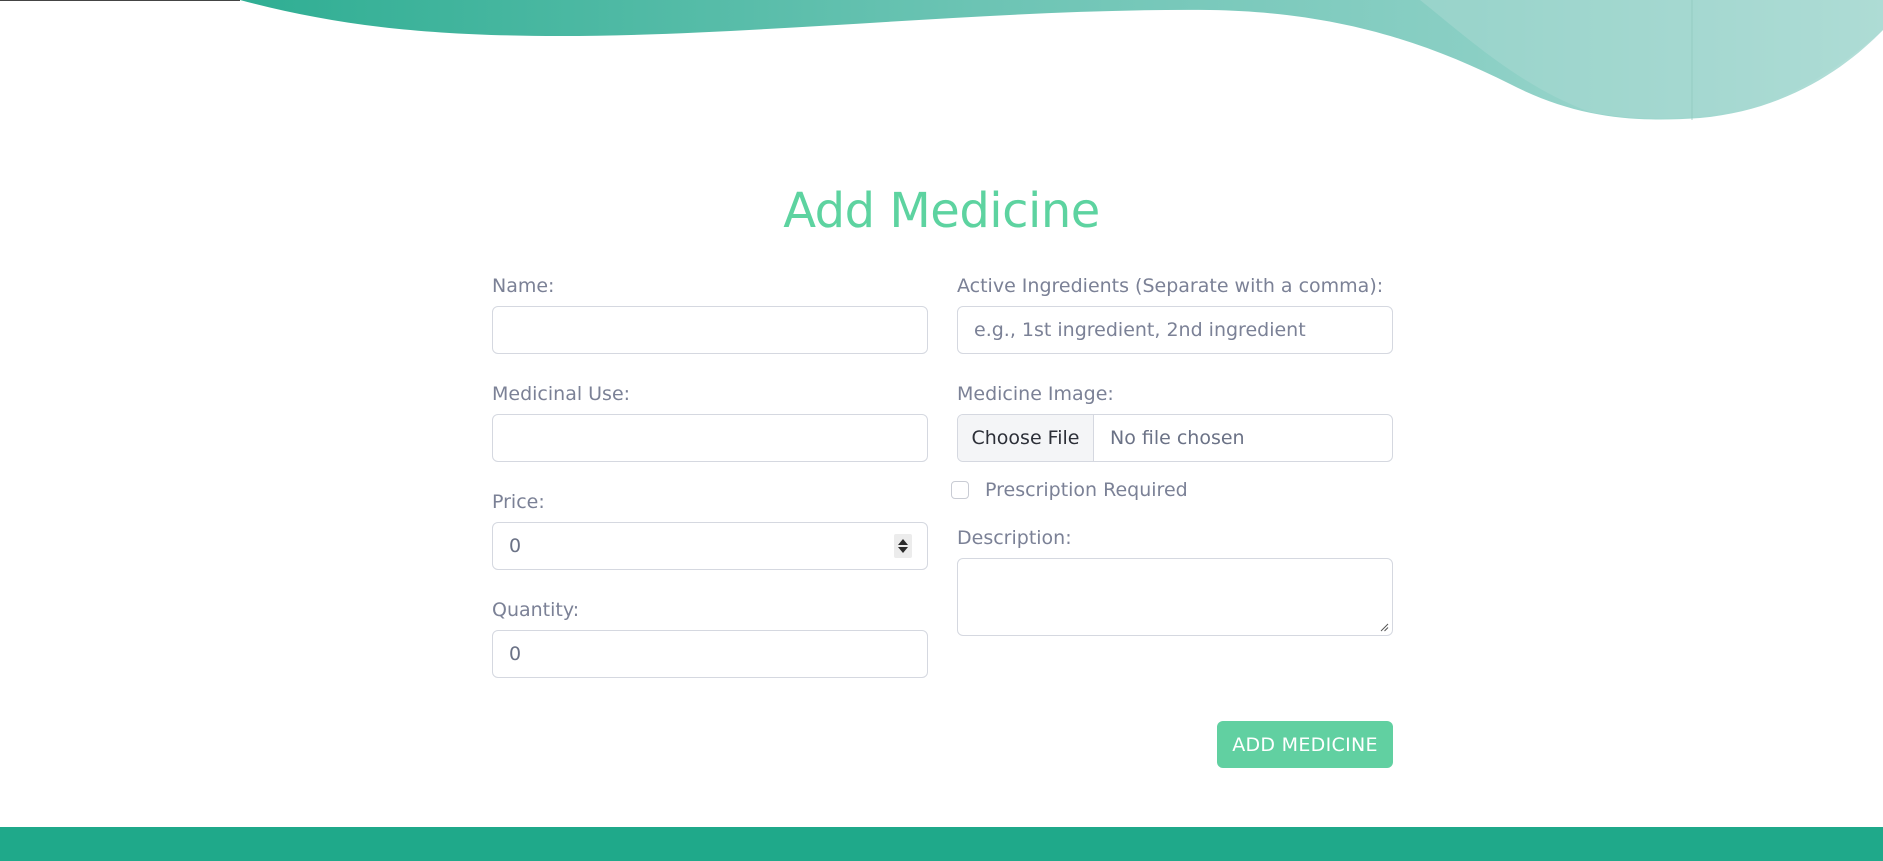 This screenshot has width=1883, height=861. I want to click on header-wave-banner, so click(941, 60).